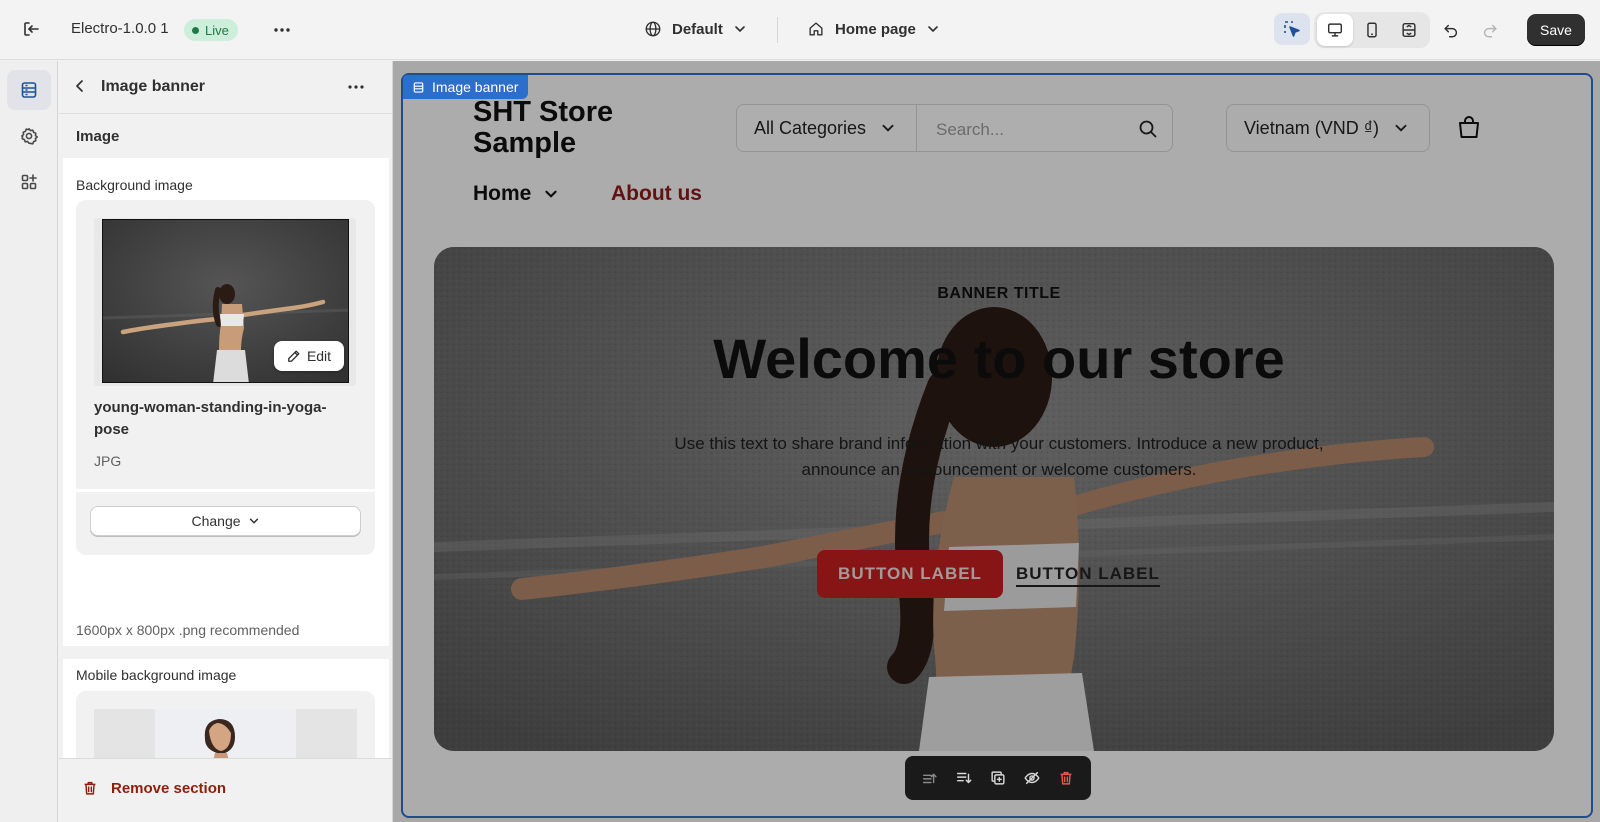  I want to click on delete-section-button, so click(1066, 778).